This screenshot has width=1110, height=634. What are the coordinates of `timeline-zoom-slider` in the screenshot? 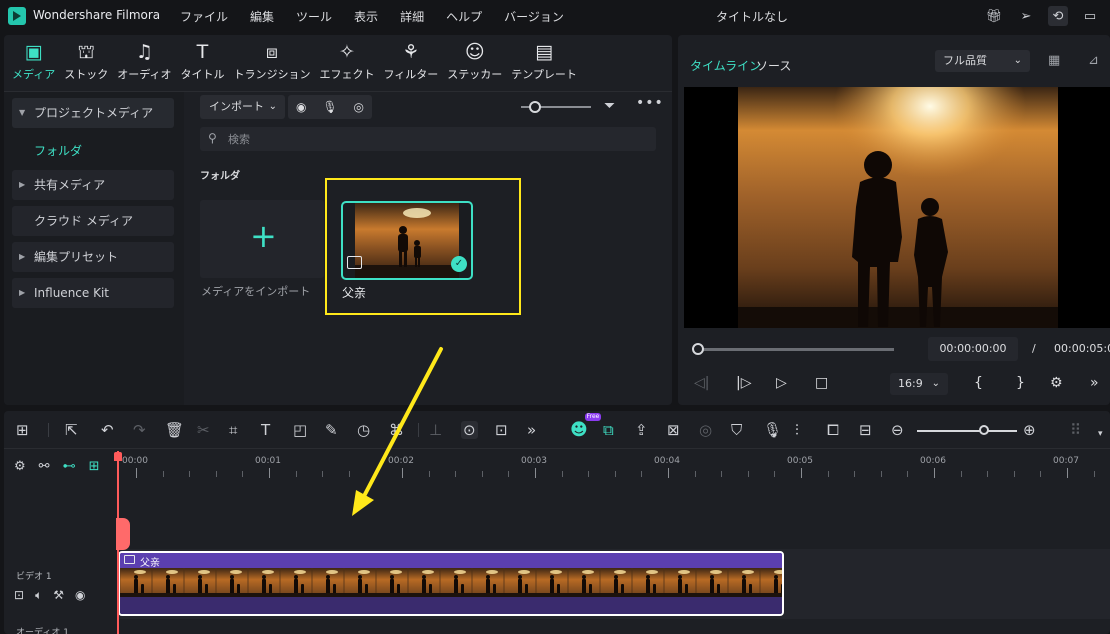 It's located at (967, 431).